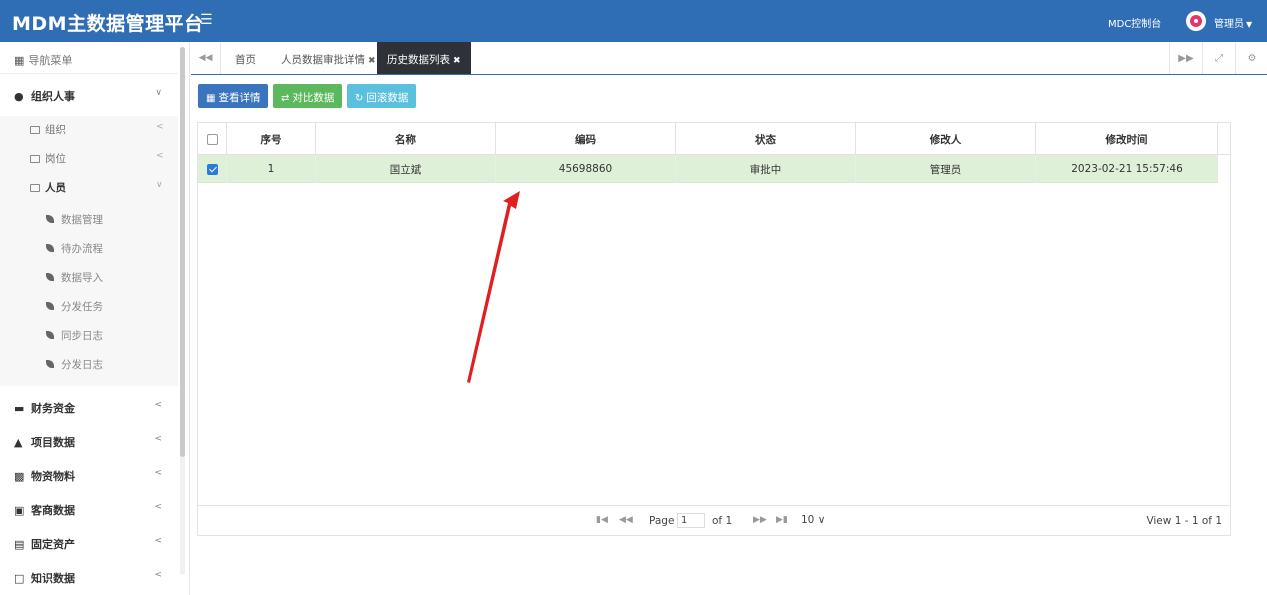 The width and height of the screenshot is (1267, 595). Describe the element at coordinates (245, 58) in the screenshot. I see `tab-home: 首页` at that location.